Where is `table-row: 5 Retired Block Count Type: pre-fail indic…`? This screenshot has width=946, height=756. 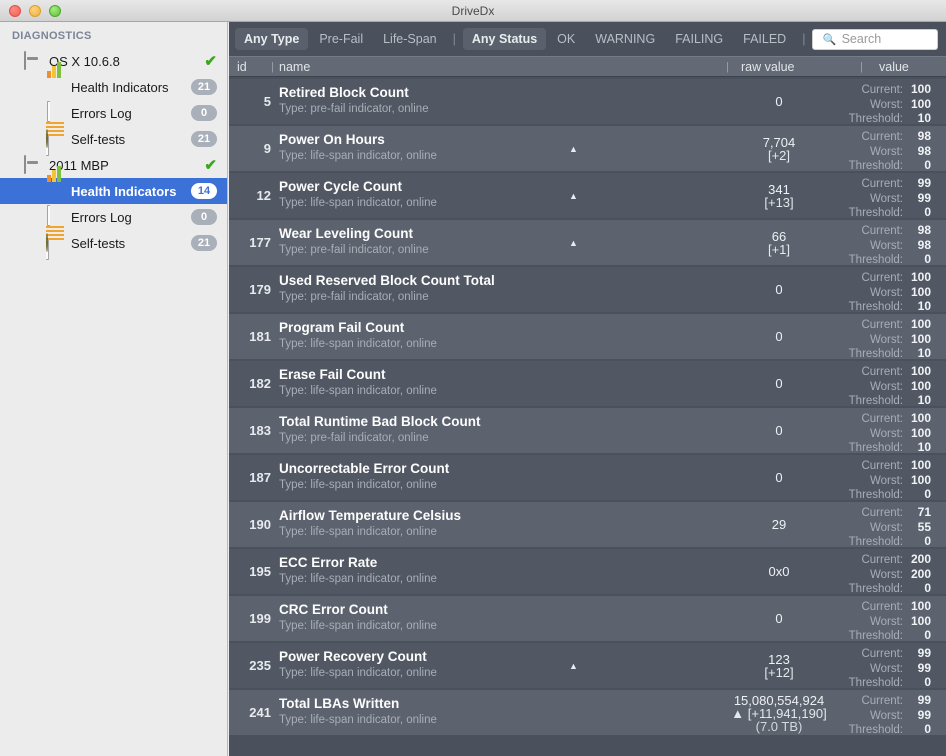
table-row: 5 Retired Block Count Type: pre-fail indic… is located at coordinates (587, 103).